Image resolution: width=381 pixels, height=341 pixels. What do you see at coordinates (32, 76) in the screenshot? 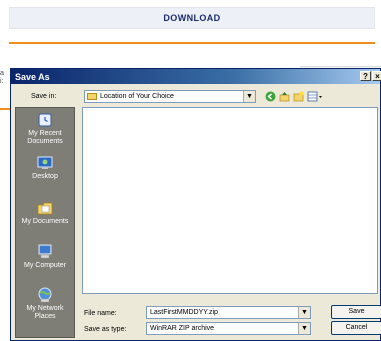
I see `dialog-title: Save As` at bounding box center [32, 76].